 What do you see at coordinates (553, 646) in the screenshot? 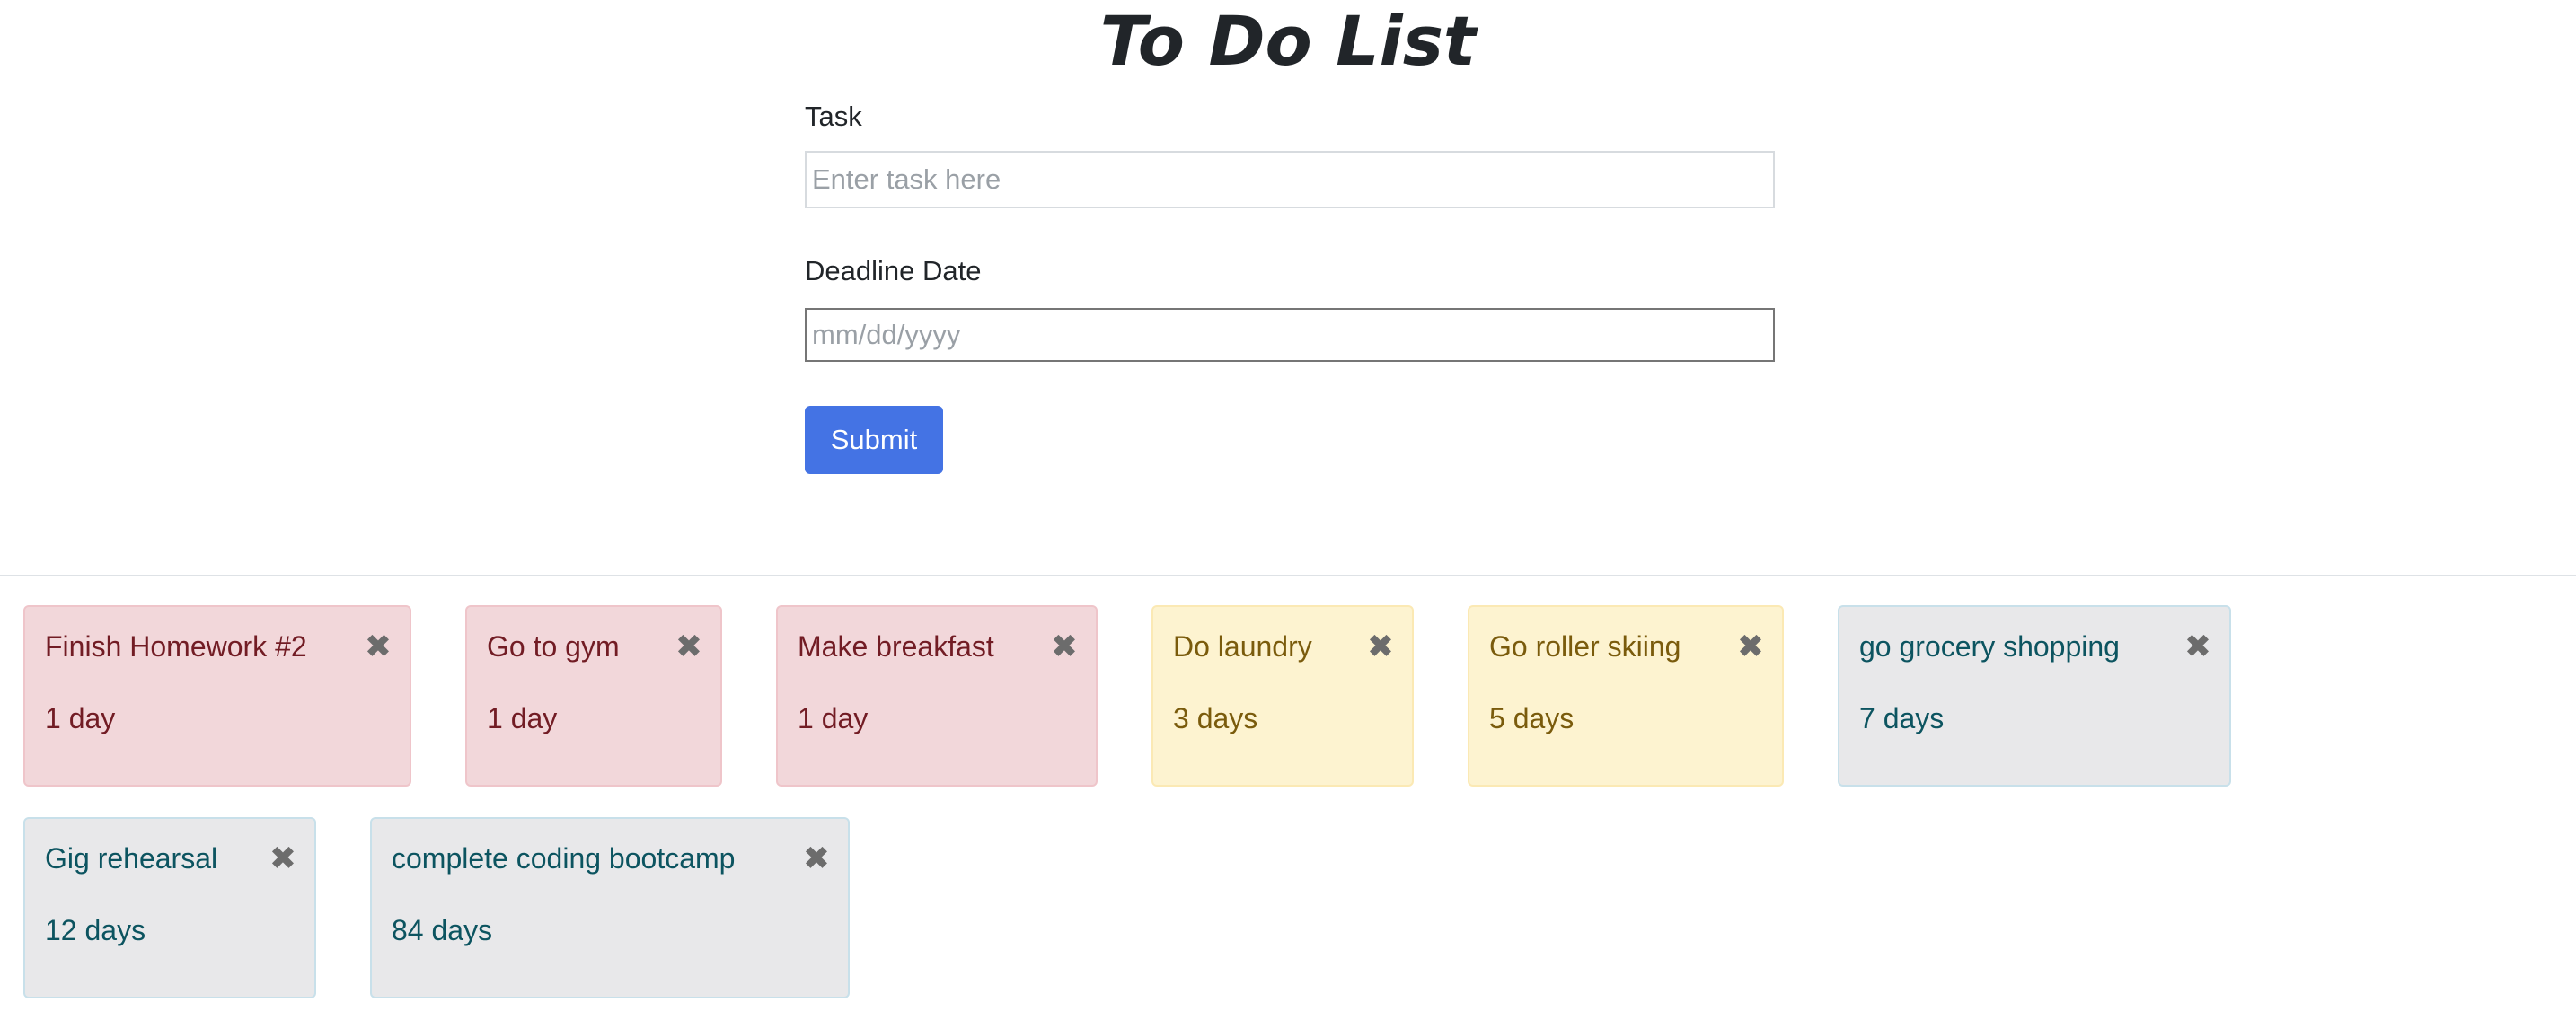
I see `task-title: Go to gym` at bounding box center [553, 646].